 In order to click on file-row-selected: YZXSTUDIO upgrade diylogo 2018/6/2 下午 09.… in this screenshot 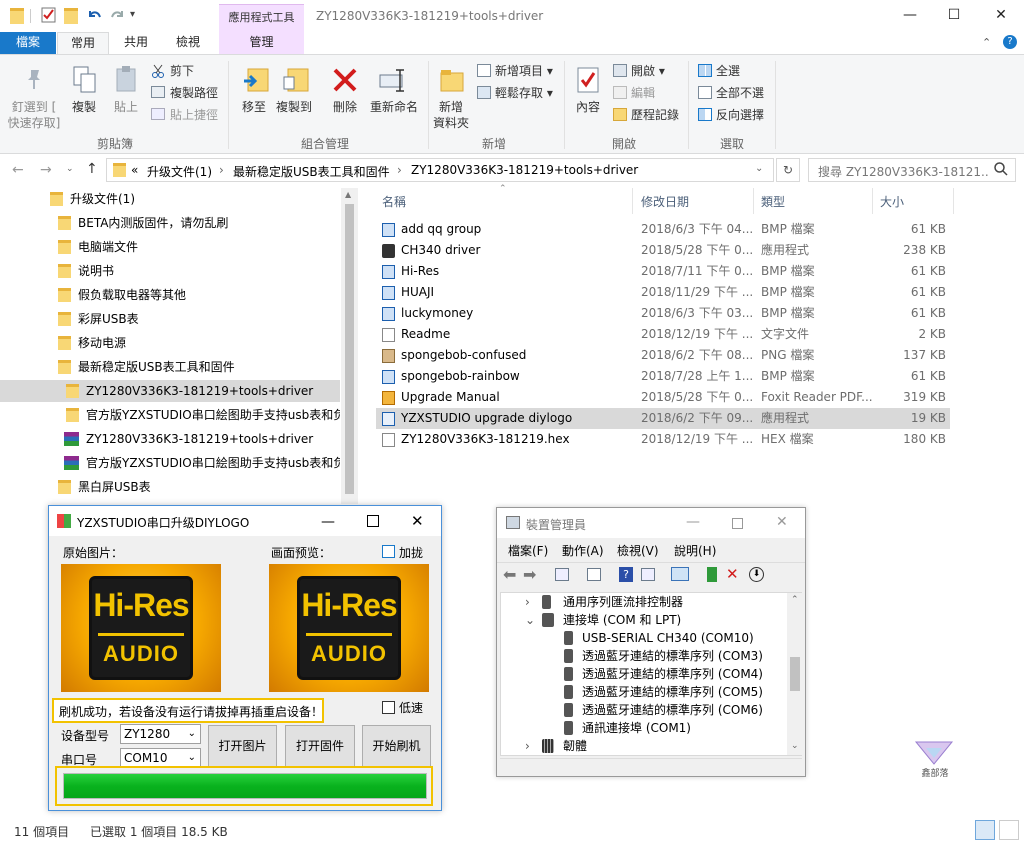, I will do `click(663, 418)`.